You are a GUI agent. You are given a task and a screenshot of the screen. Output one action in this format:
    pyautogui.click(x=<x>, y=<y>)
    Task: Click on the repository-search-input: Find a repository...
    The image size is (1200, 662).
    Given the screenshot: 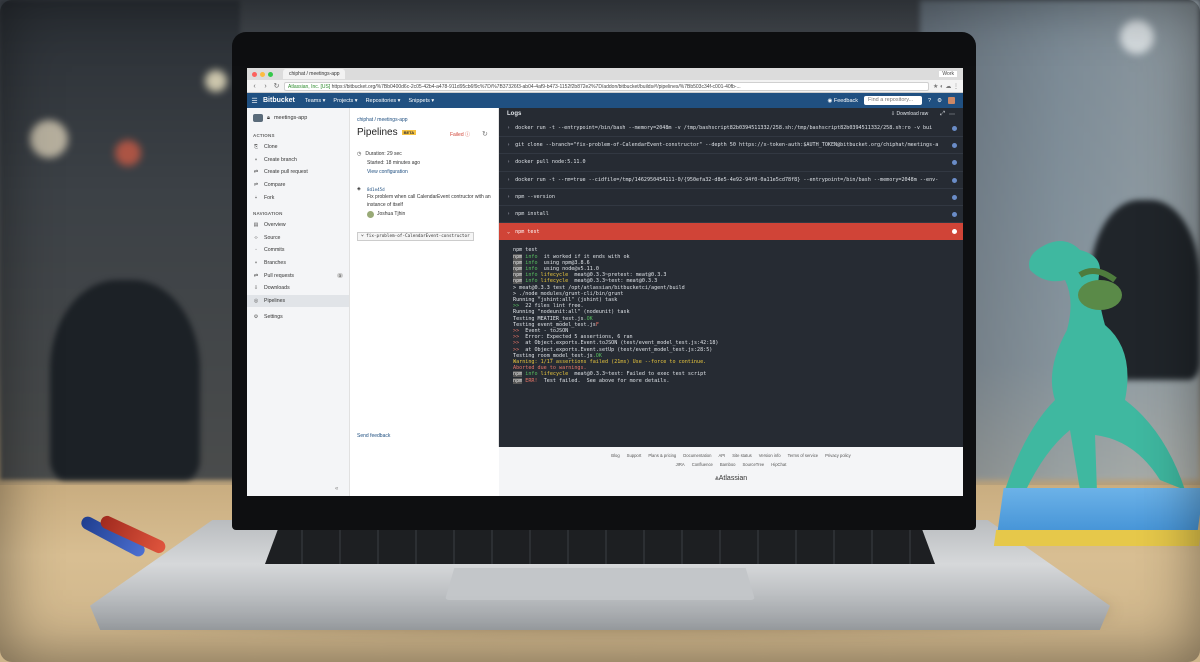 What is the action you would take?
    pyautogui.click(x=893, y=100)
    